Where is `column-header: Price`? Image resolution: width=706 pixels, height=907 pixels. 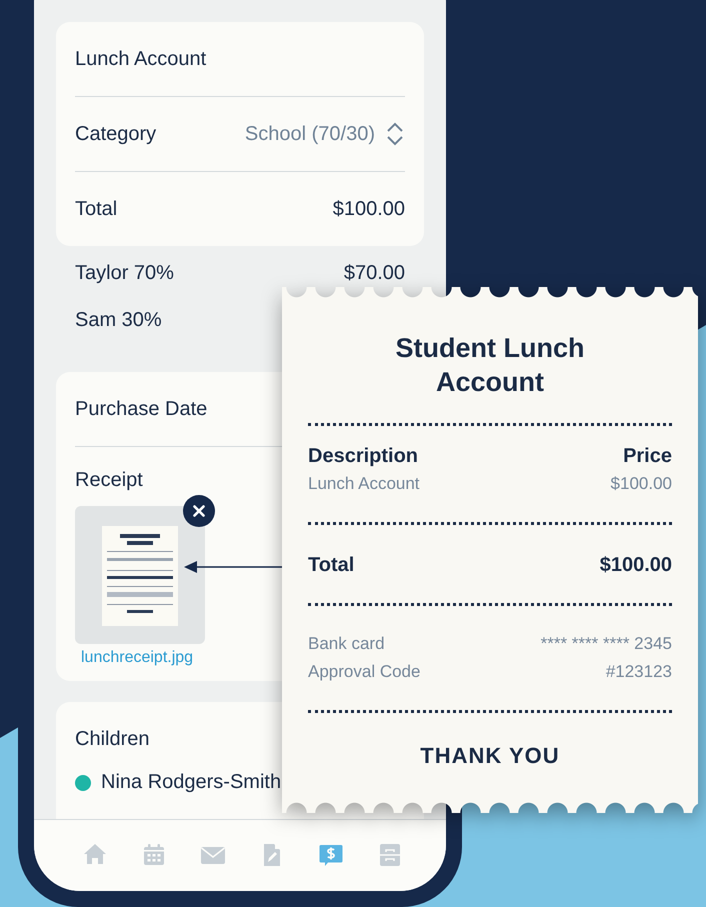
column-header: Price is located at coordinates (647, 456).